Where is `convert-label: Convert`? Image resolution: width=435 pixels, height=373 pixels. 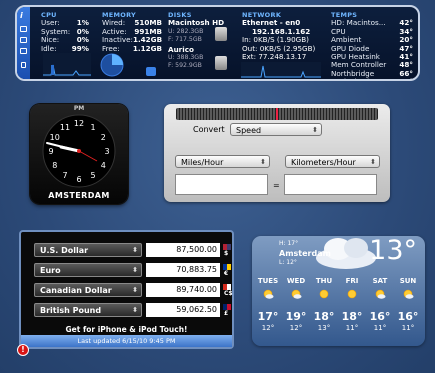 convert-label: Convert is located at coordinates (209, 129).